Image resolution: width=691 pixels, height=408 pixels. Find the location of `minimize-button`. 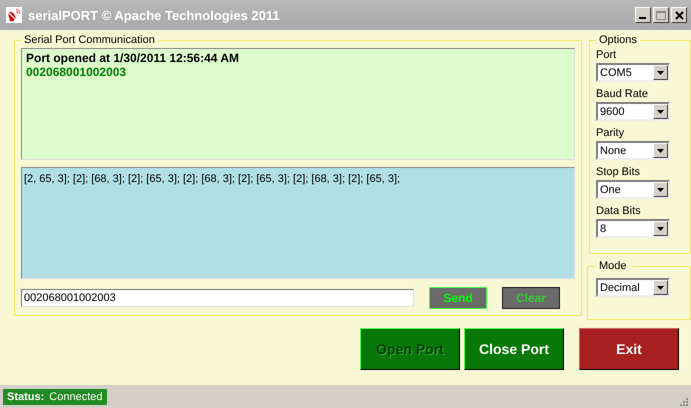

minimize-button is located at coordinates (643, 15).